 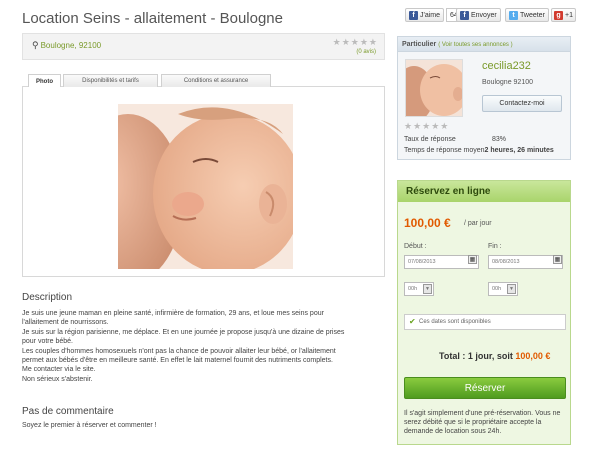 What do you see at coordinates (355, 42) in the screenshot?
I see `rating-stars: ★★★★★` at bounding box center [355, 42].